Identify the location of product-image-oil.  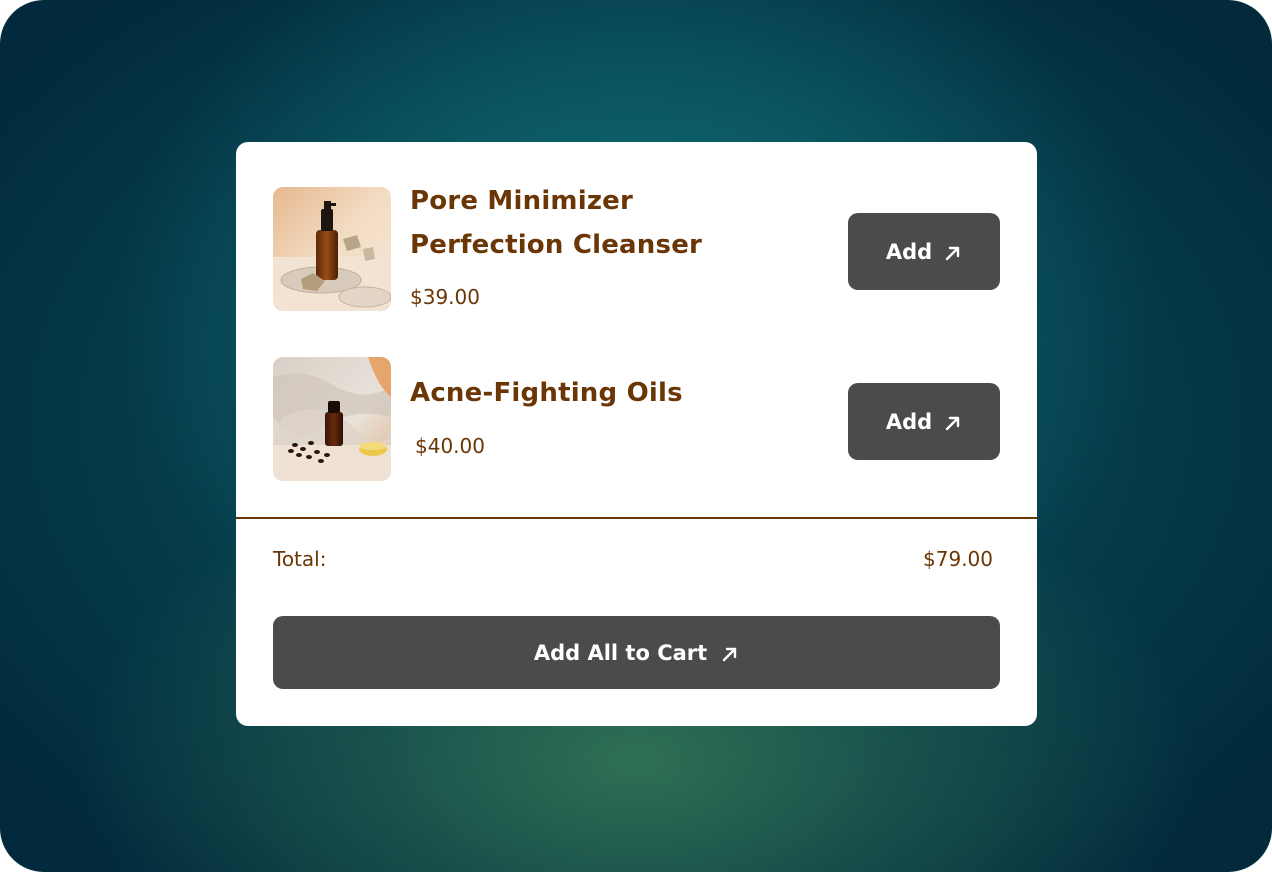
(332, 419).